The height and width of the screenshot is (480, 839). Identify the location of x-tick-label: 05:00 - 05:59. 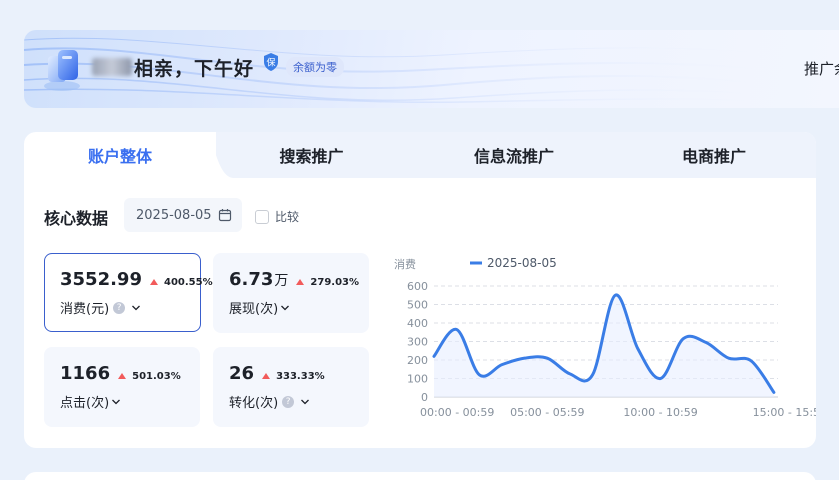
(547, 412).